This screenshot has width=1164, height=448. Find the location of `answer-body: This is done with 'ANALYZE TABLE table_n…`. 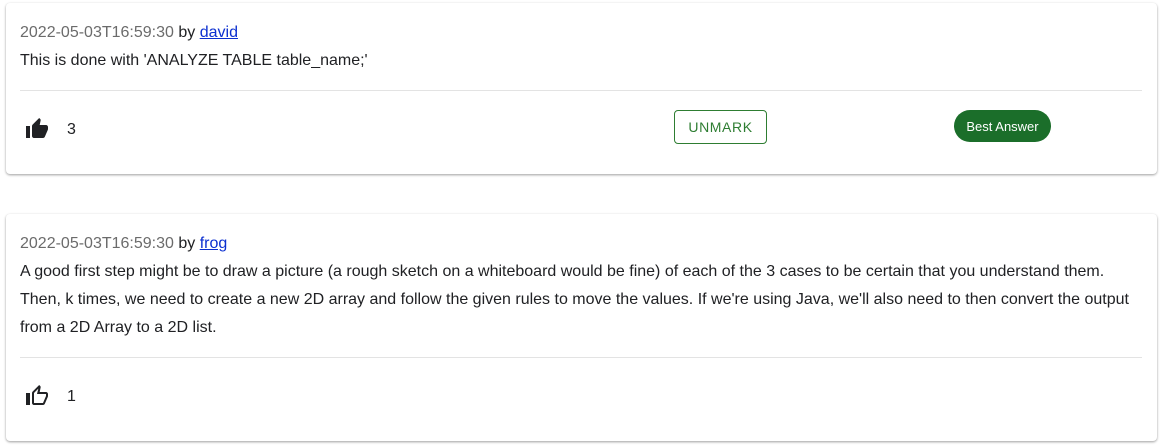

answer-body: This is done with 'ANALYZE TABLE table_n… is located at coordinates (194, 60).